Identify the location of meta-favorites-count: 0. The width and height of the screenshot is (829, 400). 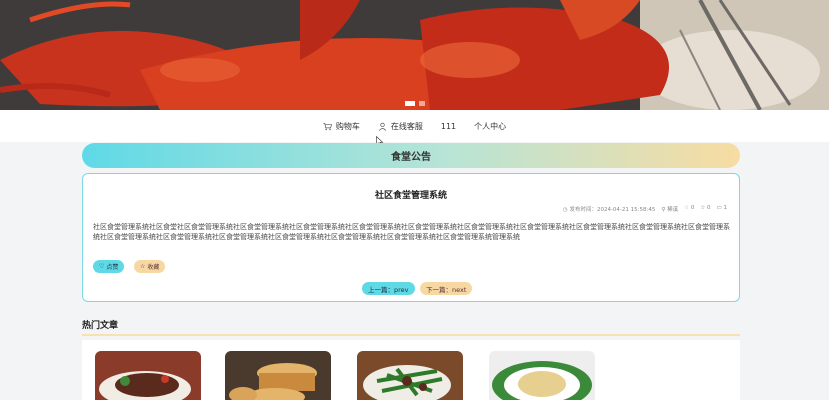
(709, 208).